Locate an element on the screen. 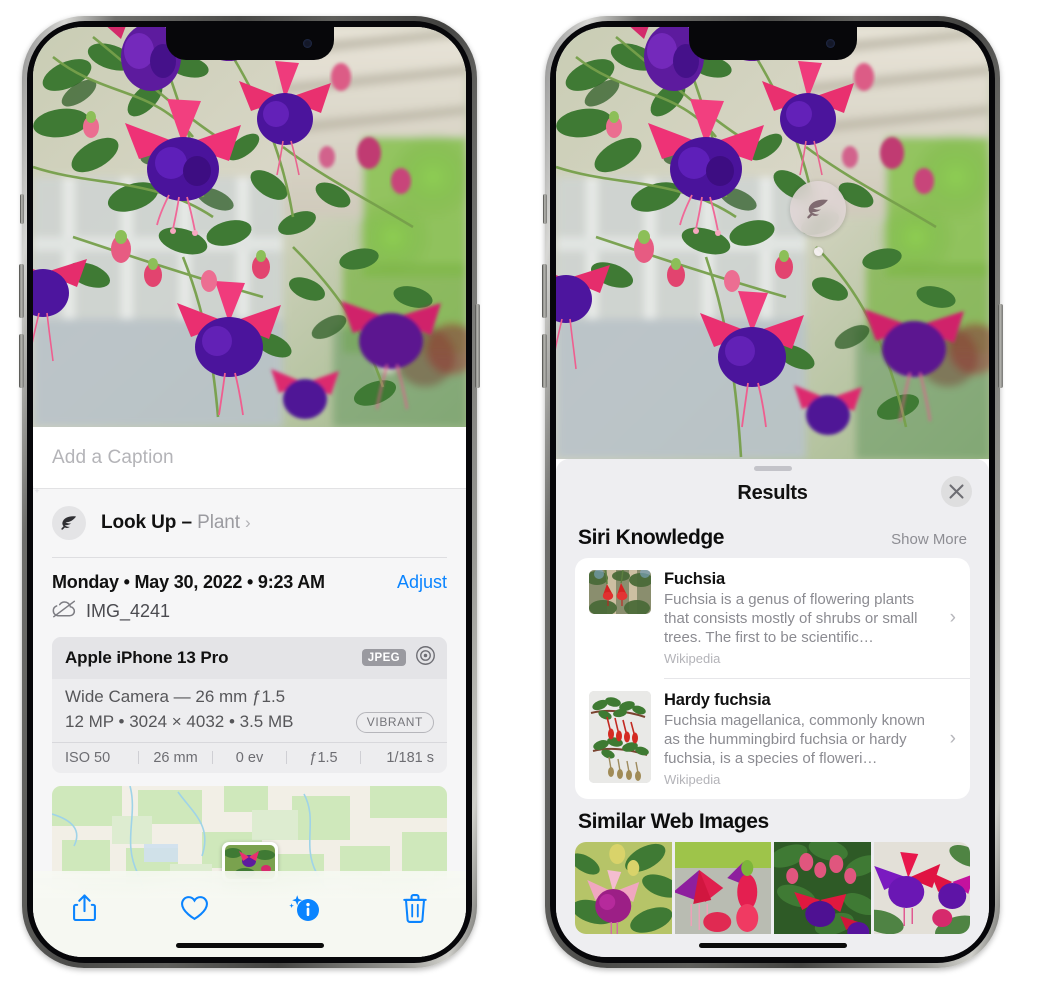  visual-look-up-badge is located at coordinates (818, 209).